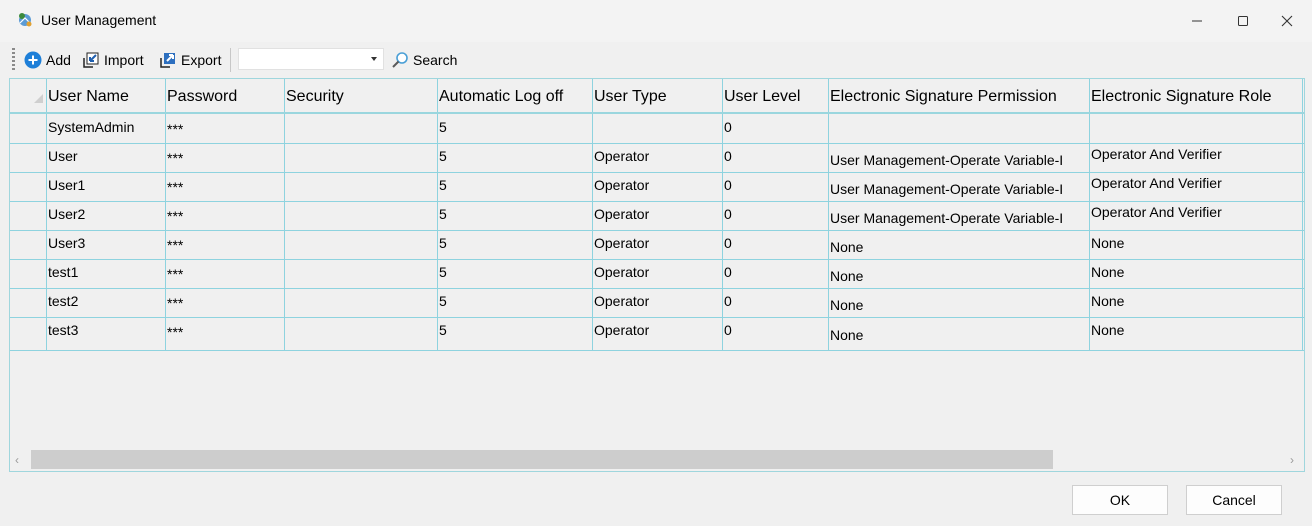 This screenshot has height=526, width=1312. Describe the element at coordinates (315, 97) in the screenshot. I see `column-header-security: Security` at that location.